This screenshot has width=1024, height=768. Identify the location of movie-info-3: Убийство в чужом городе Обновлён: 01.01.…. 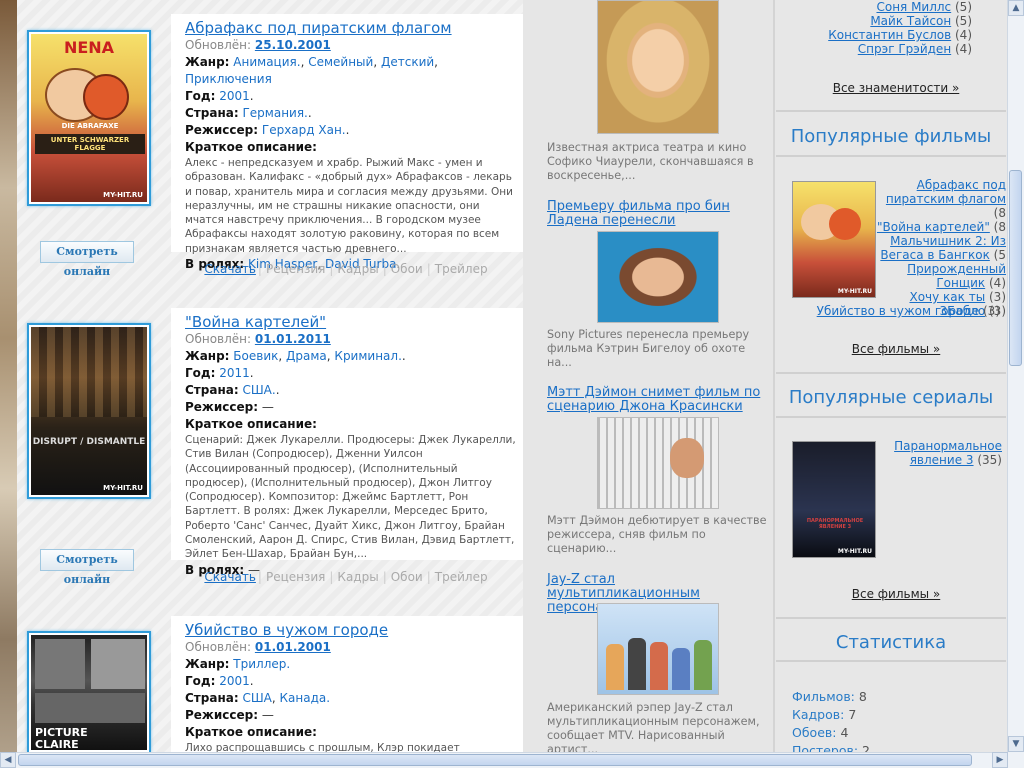
(347, 692).